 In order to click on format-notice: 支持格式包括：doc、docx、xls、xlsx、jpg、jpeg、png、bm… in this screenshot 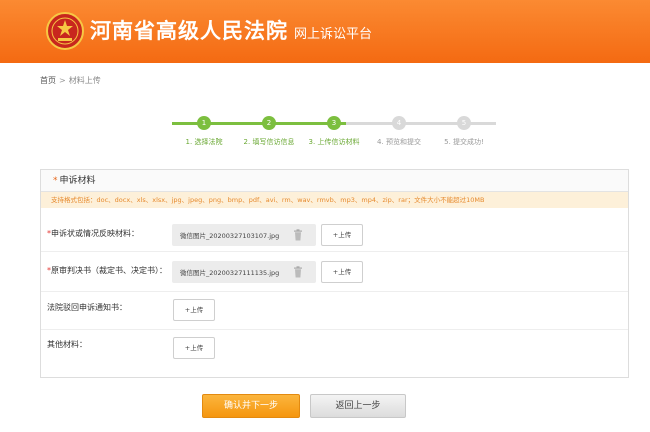, I will do `click(334, 200)`.